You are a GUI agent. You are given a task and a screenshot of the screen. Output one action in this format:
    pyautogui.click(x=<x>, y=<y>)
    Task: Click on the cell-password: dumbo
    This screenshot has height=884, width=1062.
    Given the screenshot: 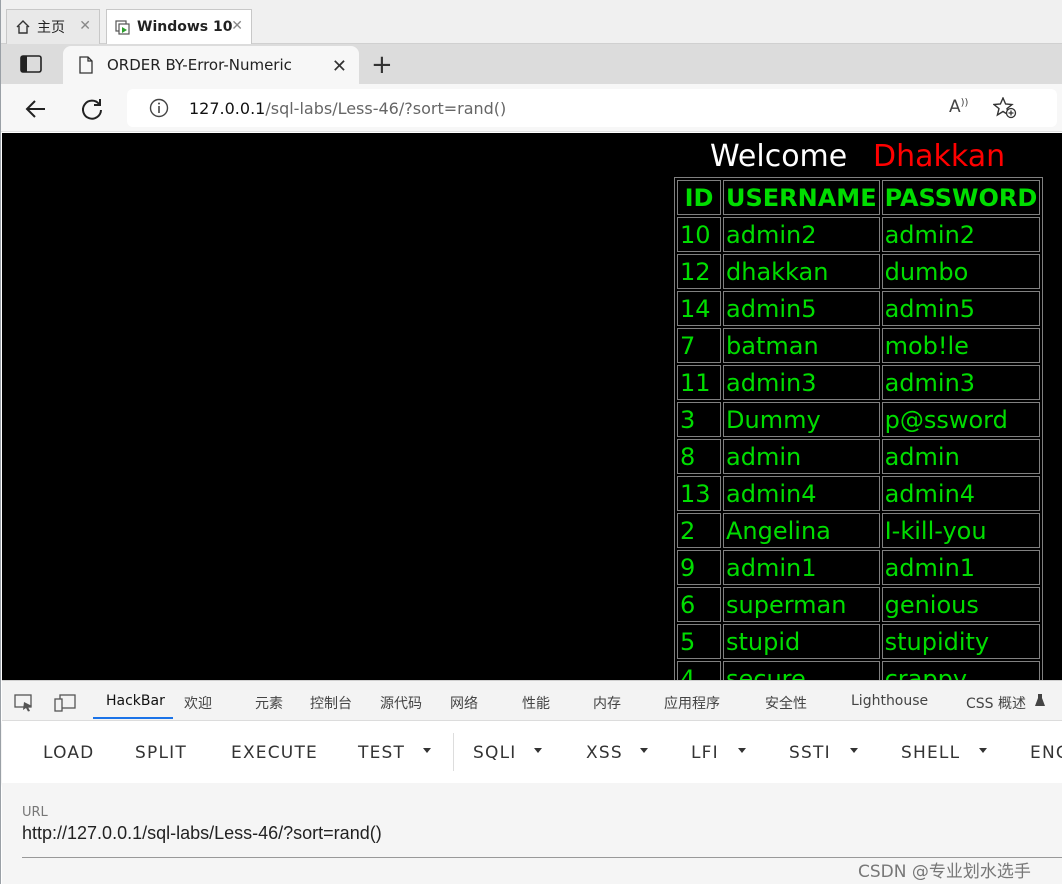 What is the action you would take?
    pyautogui.click(x=961, y=271)
    